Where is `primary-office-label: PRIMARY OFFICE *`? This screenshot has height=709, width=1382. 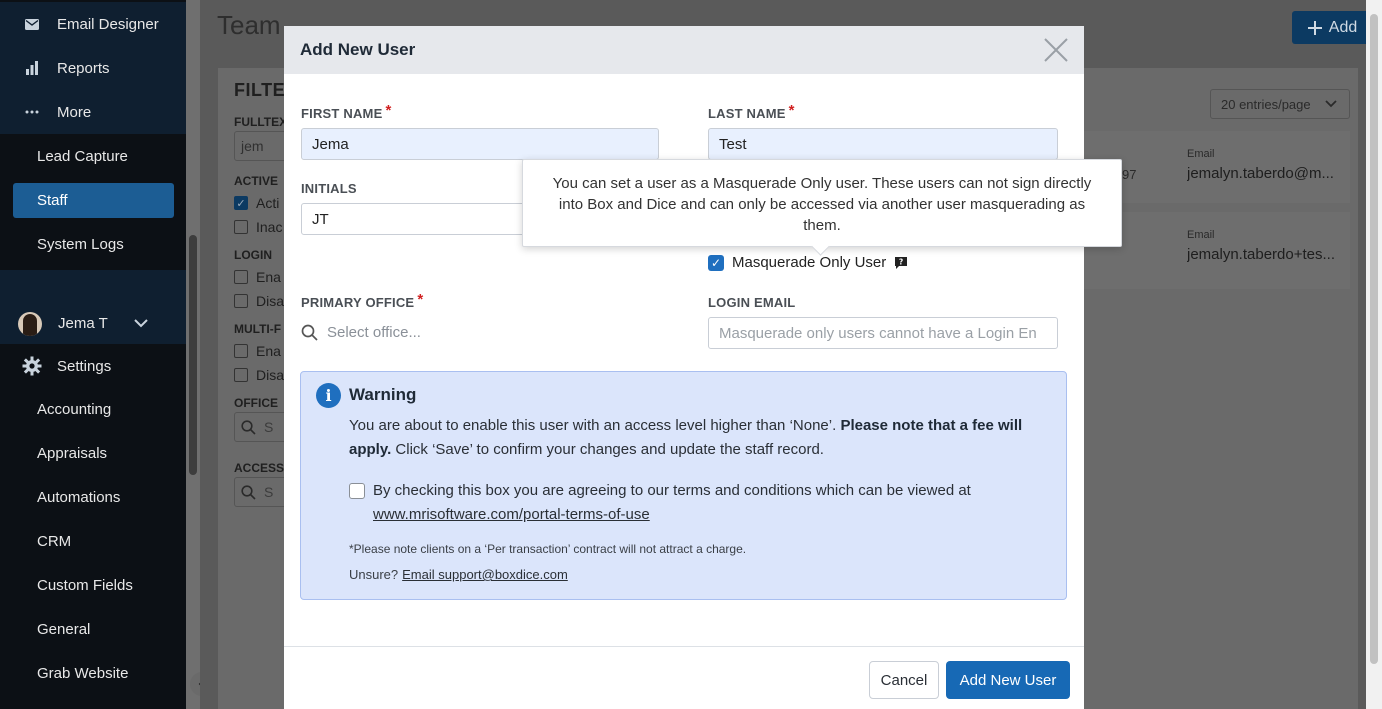 primary-office-label: PRIMARY OFFICE * is located at coordinates (362, 301).